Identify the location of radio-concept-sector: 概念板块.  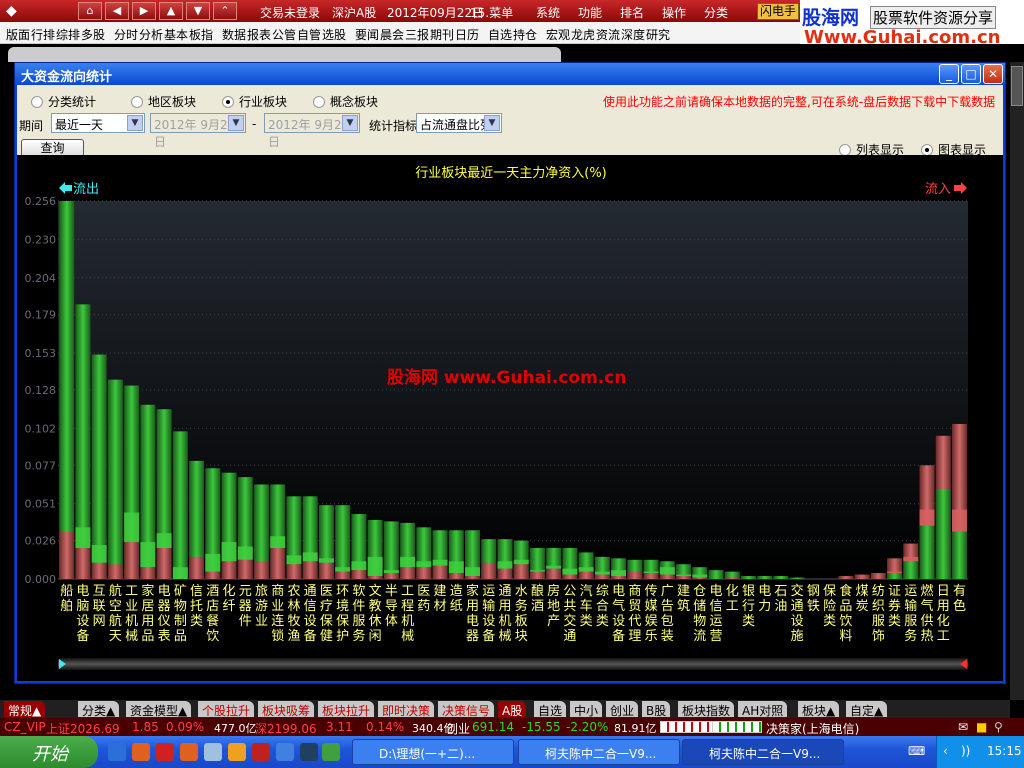
(345, 101).